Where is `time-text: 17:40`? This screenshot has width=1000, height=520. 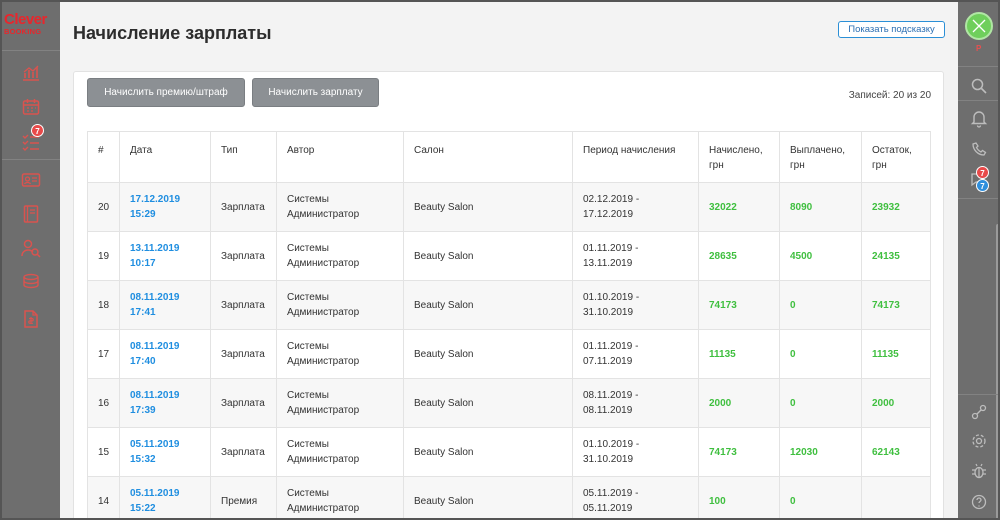 time-text: 17:40 is located at coordinates (143, 361).